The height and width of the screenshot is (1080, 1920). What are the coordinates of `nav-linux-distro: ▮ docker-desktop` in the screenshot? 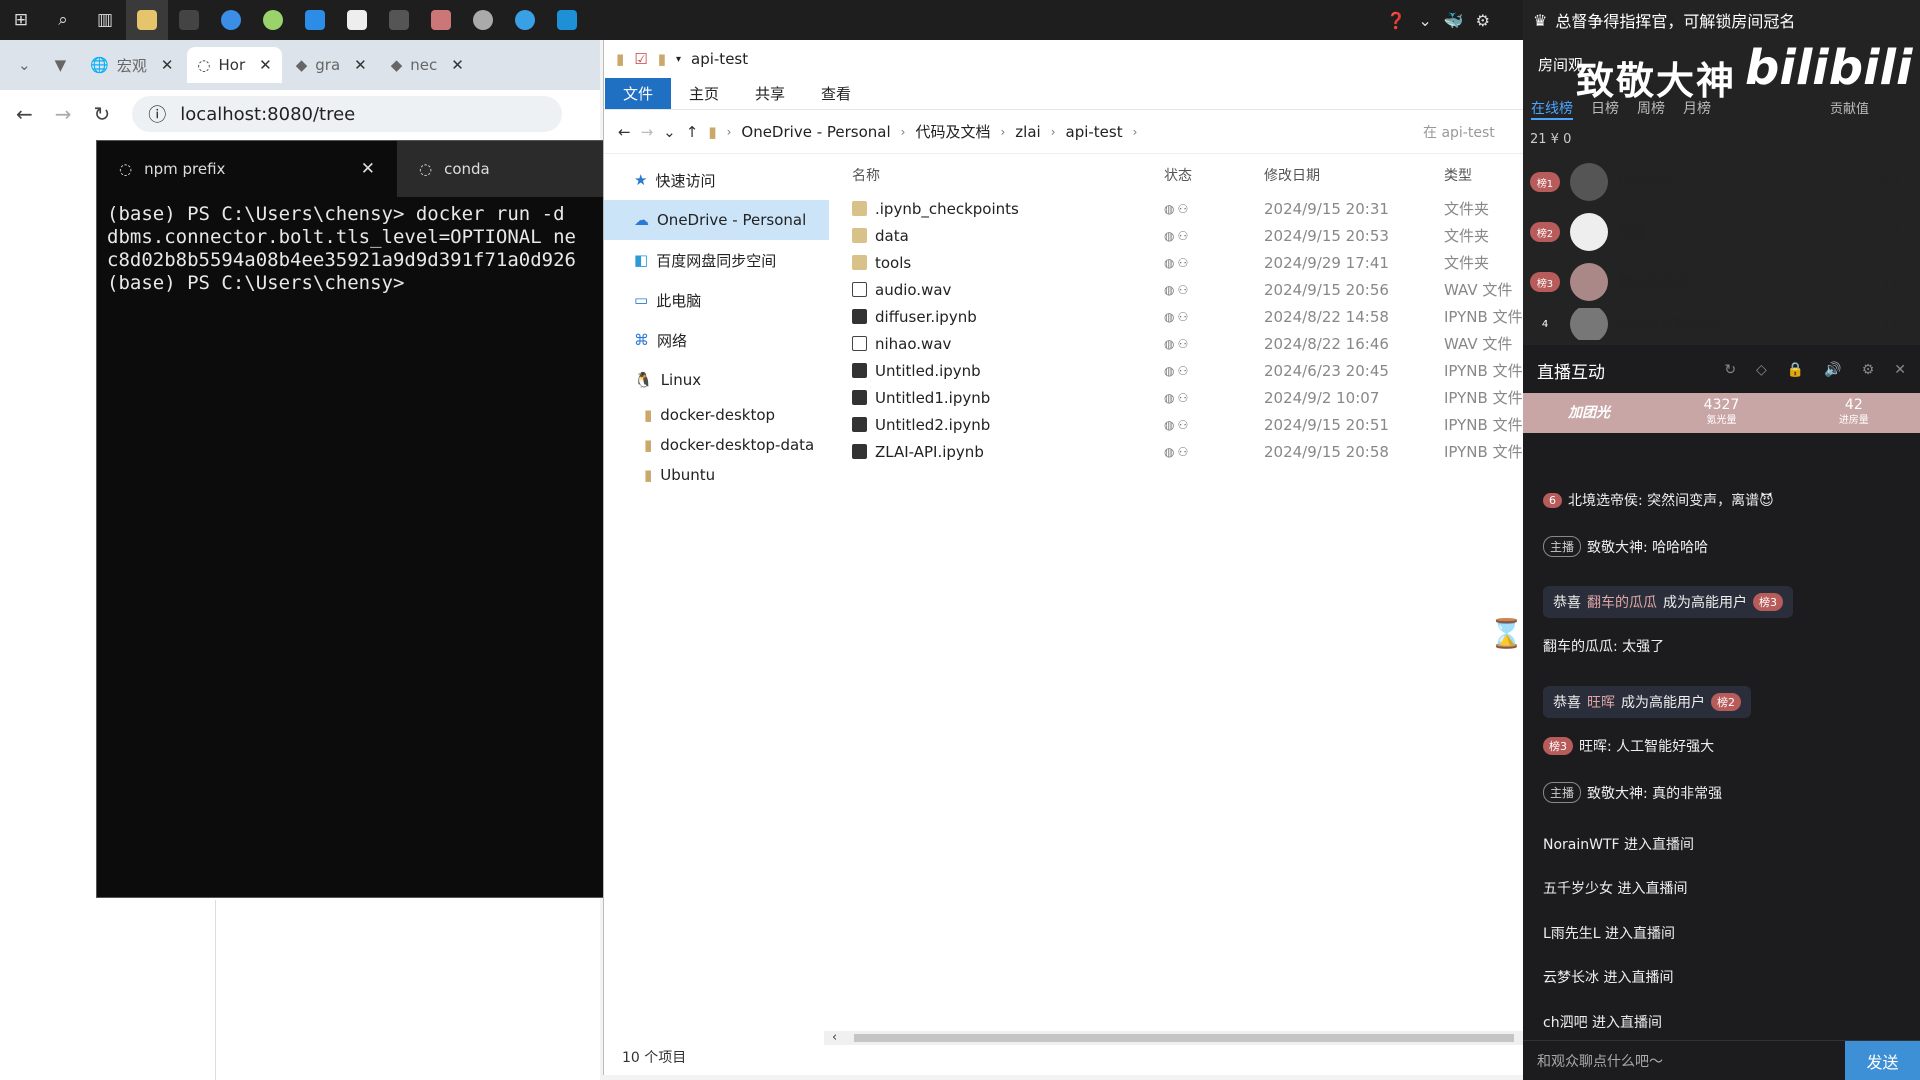 It's located at (716, 415).